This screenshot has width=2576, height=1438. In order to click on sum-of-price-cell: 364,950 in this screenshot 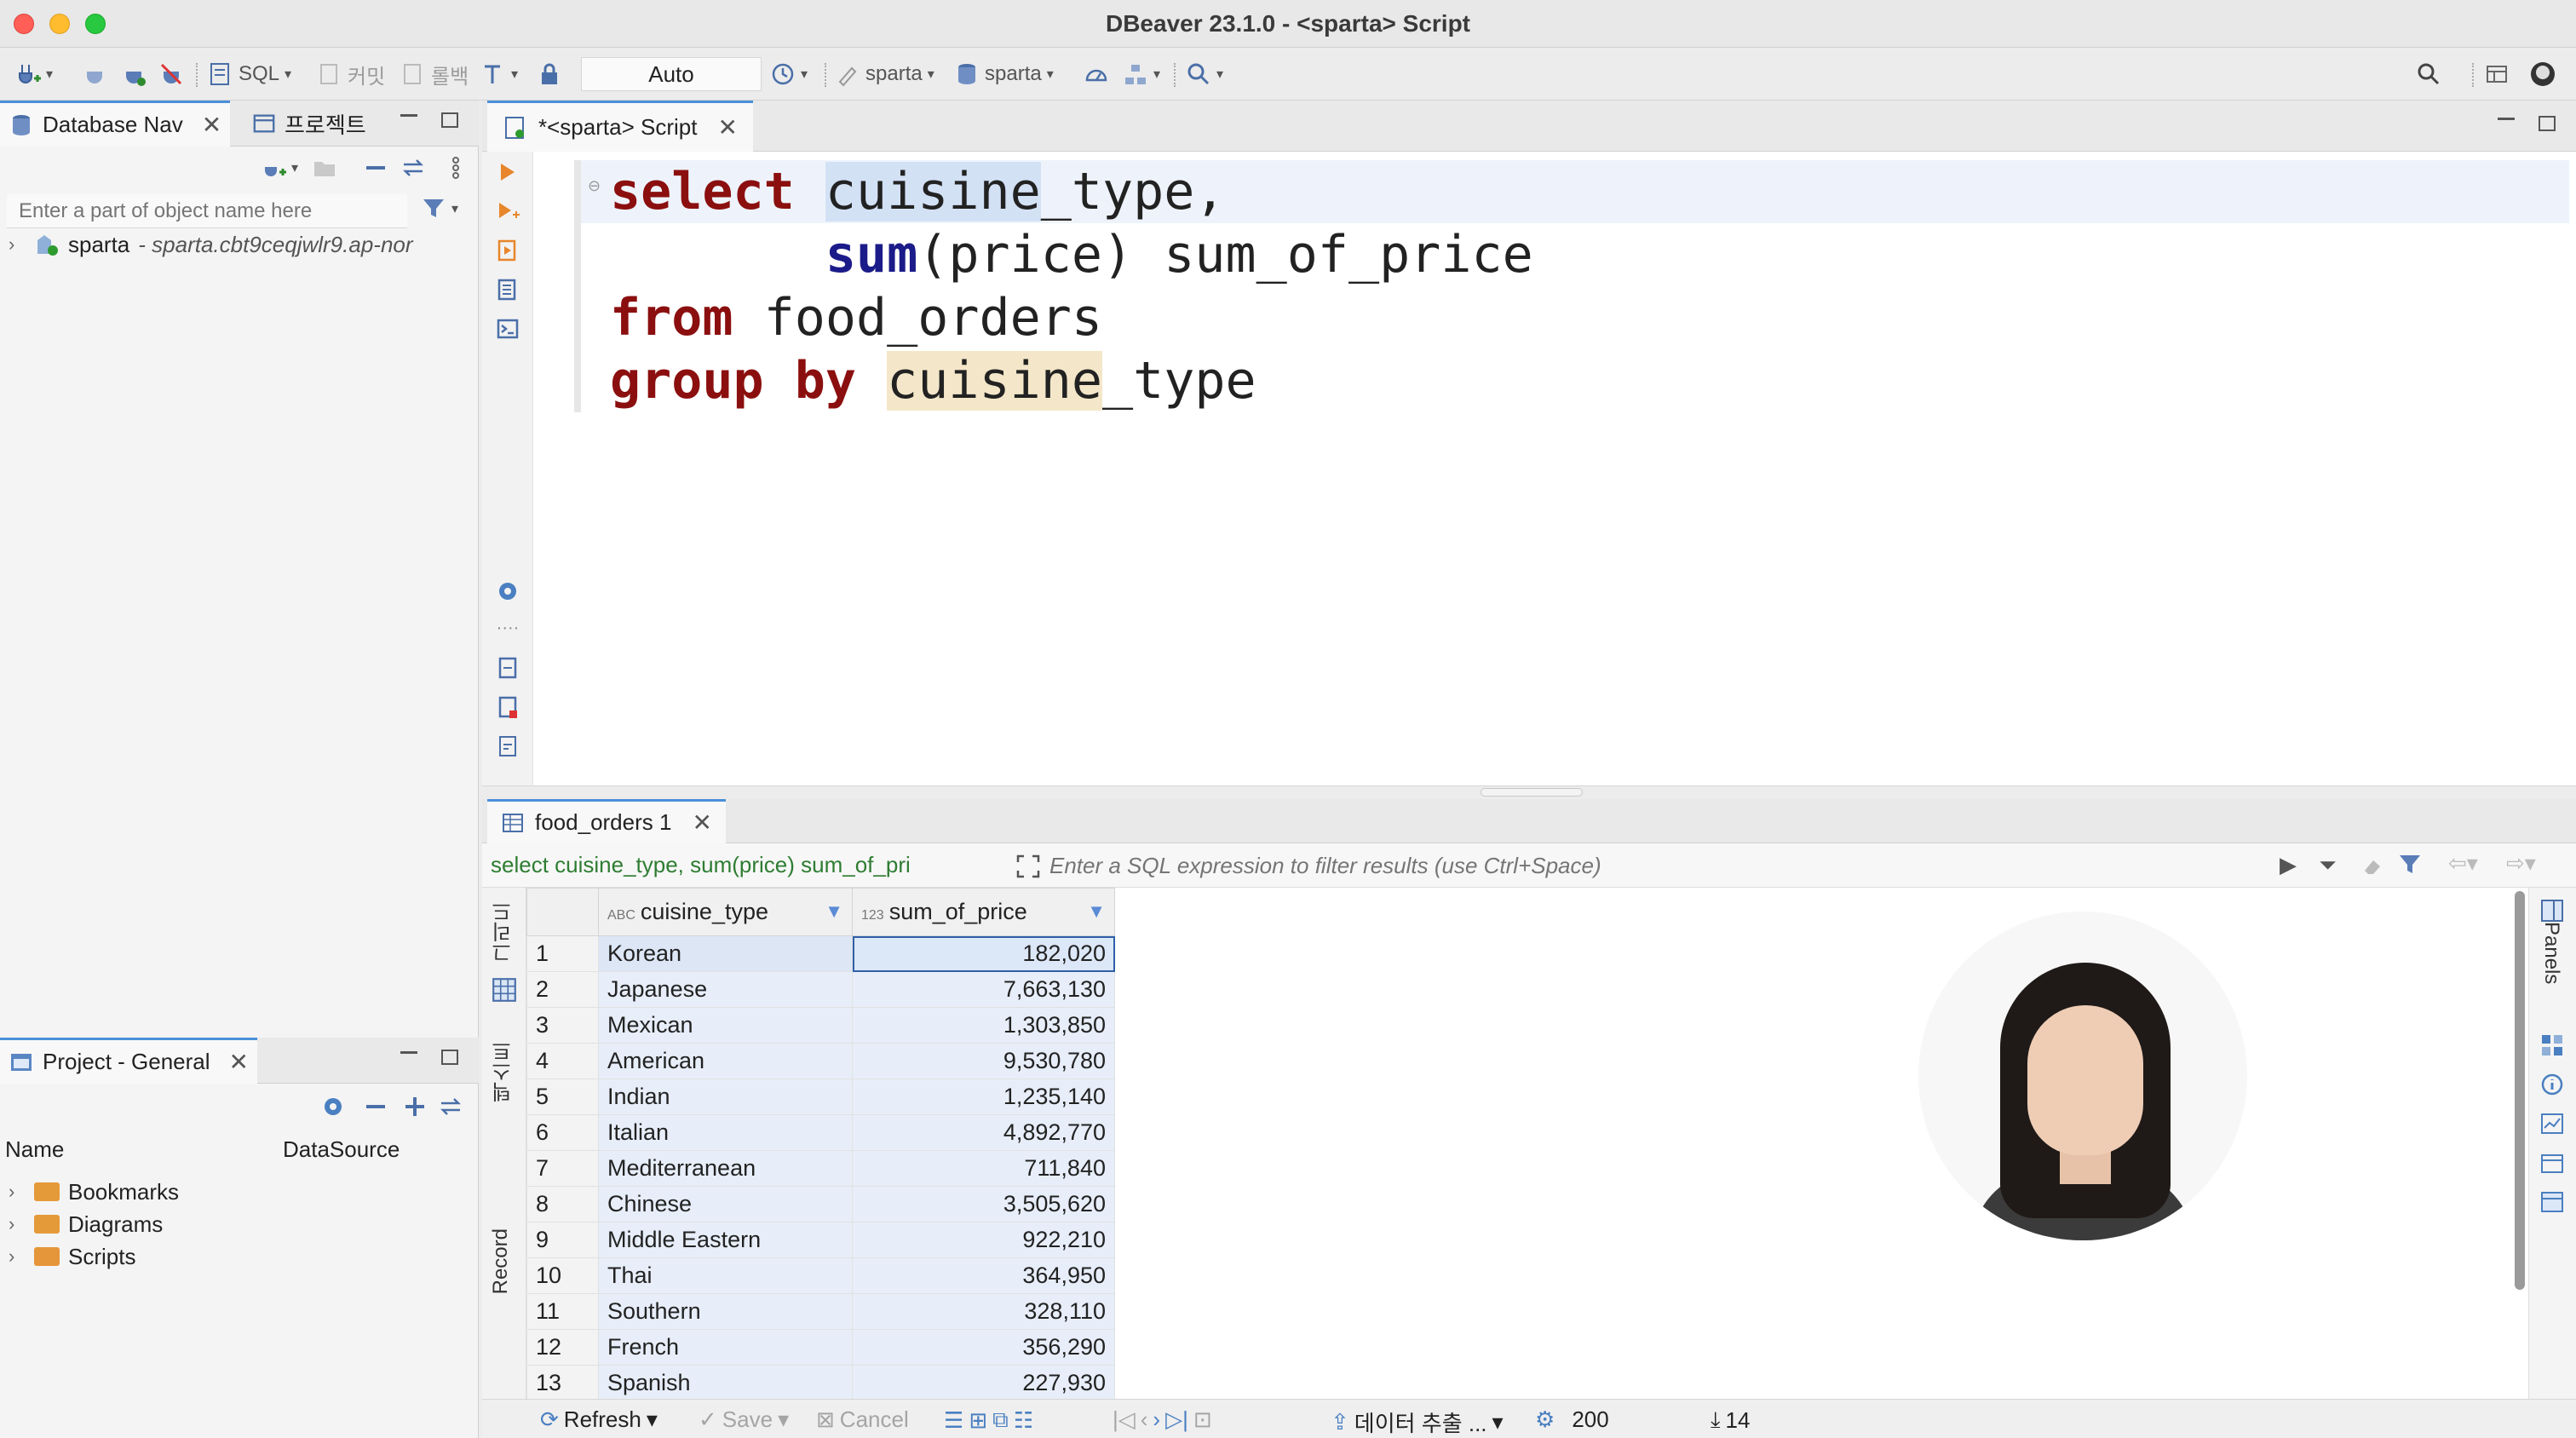, I will do `click(984, 1275)`.